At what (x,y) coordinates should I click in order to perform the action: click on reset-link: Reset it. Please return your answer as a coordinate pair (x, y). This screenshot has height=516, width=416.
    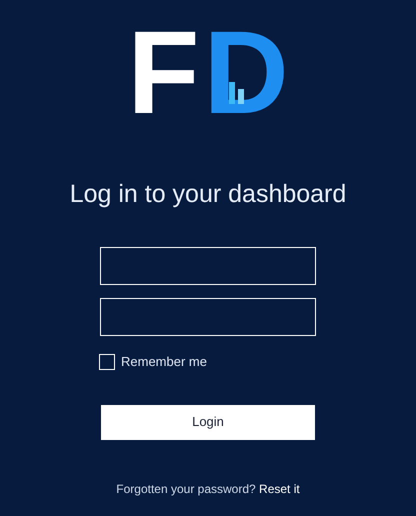
    Looking at the image, I should click on (279, 489).